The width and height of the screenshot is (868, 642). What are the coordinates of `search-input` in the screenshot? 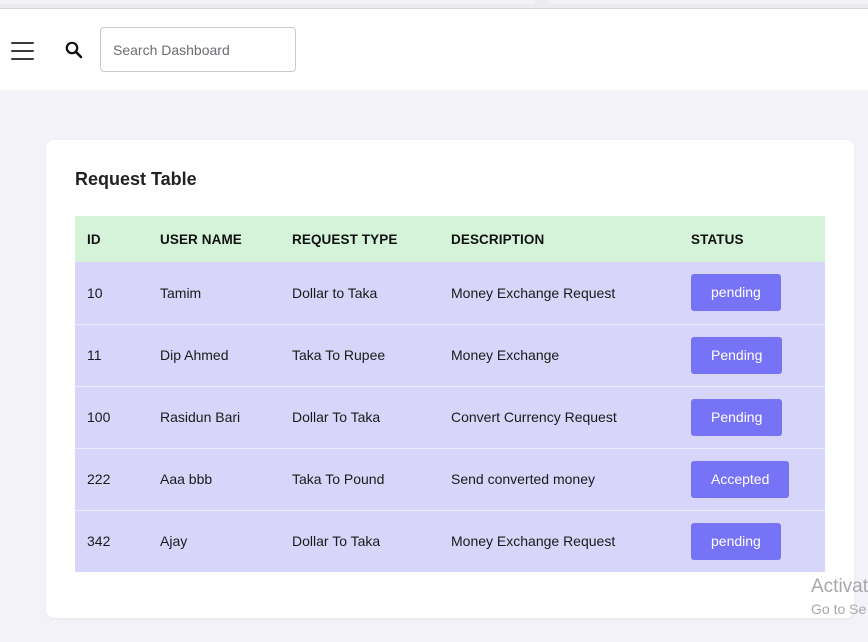 It's located at (198, 49).